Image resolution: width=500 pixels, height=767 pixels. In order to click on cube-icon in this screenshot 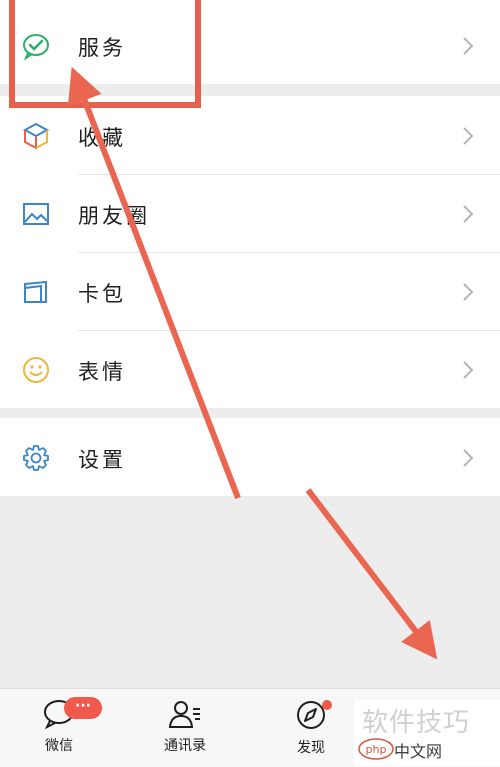, I will do `click(36, 136)`.